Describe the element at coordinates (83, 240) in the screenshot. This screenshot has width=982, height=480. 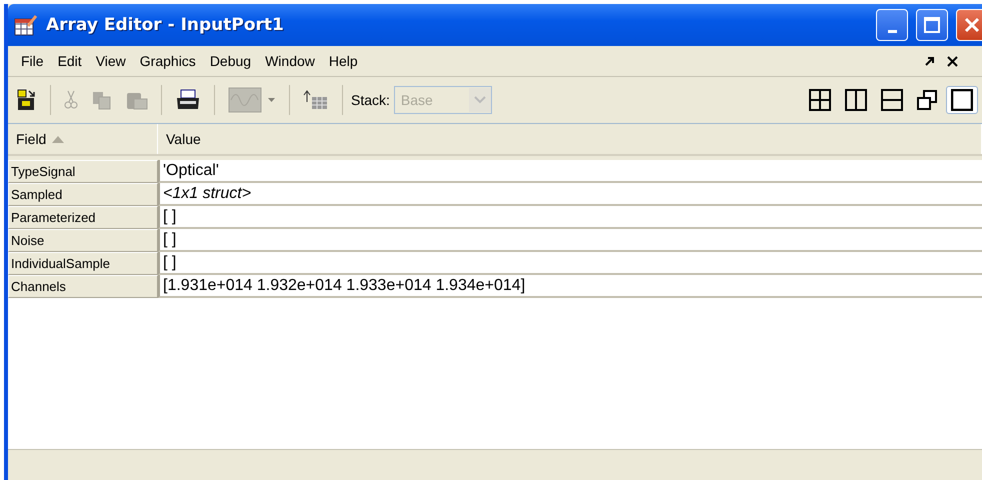
I see `field-name-cell: Noise` at that location.